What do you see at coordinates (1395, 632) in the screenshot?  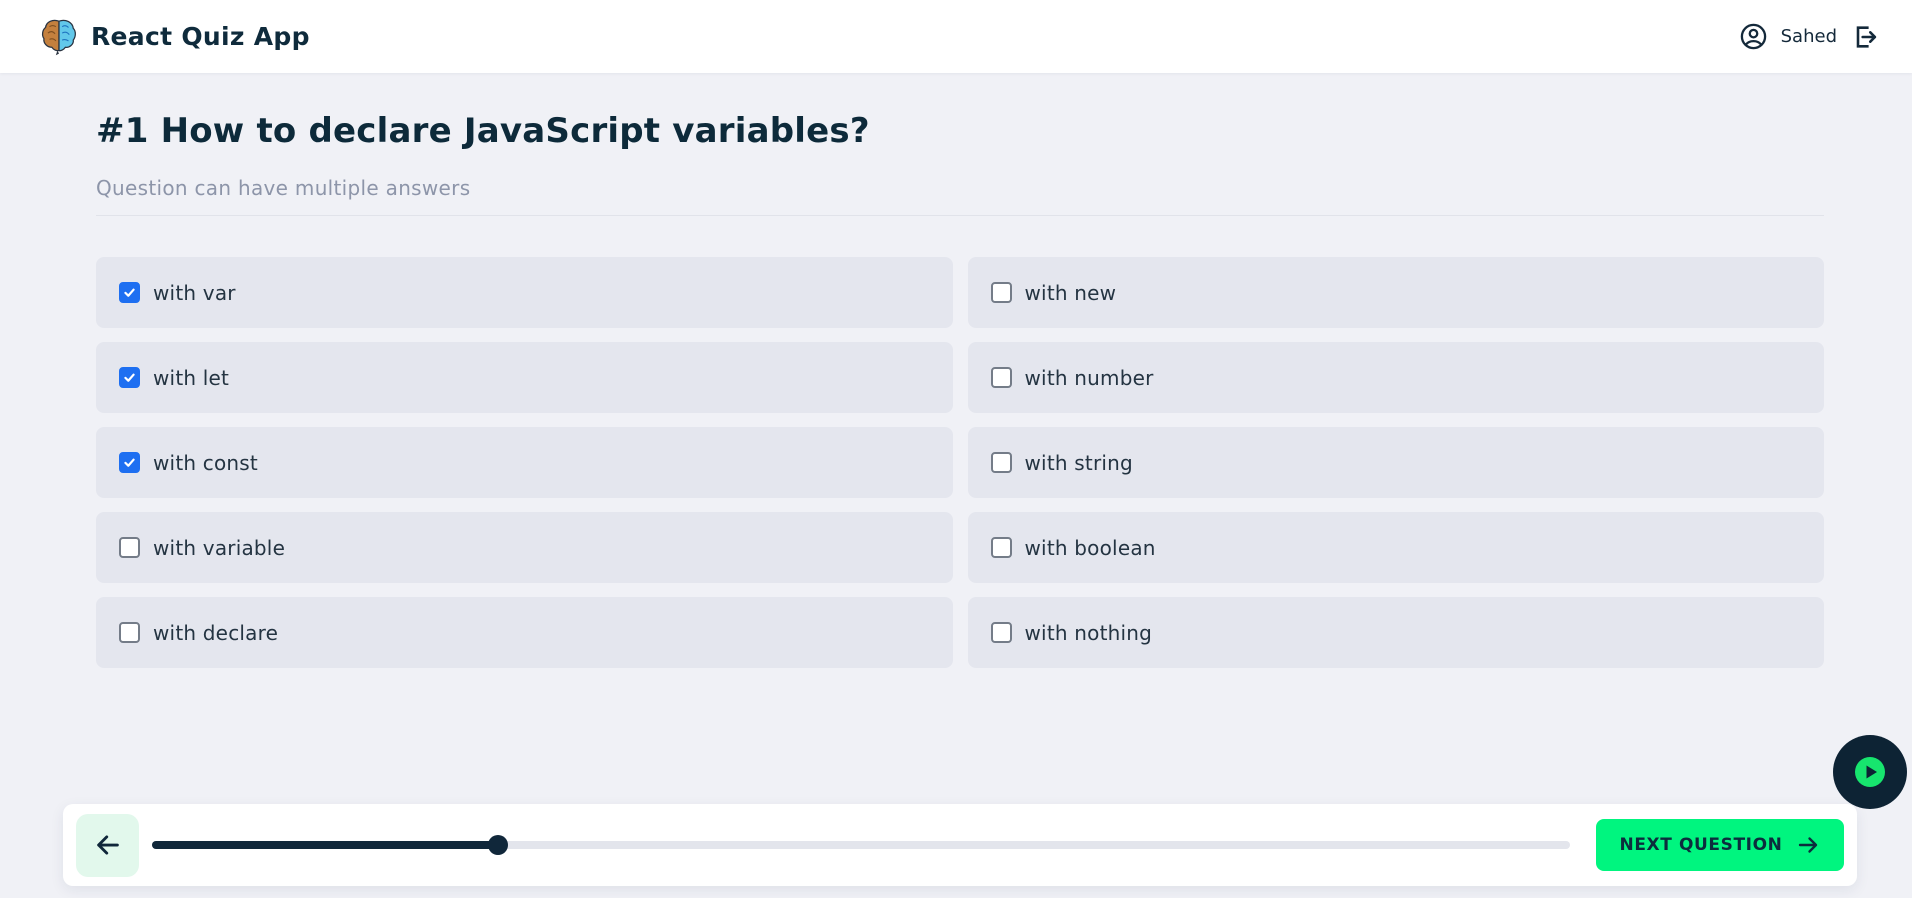 I see `answer-option: with nothing` at bounding box center [1395, 632].